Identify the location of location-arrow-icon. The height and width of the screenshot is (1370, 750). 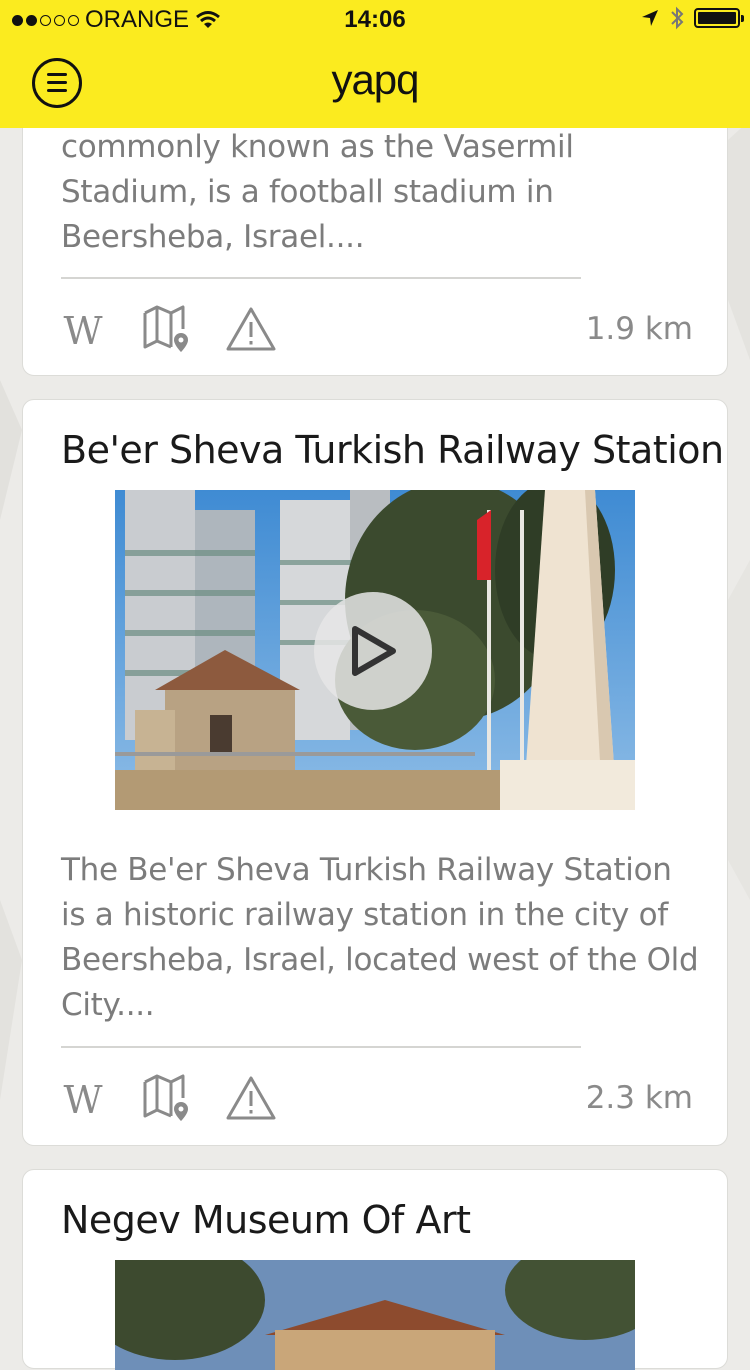
(650, 18).